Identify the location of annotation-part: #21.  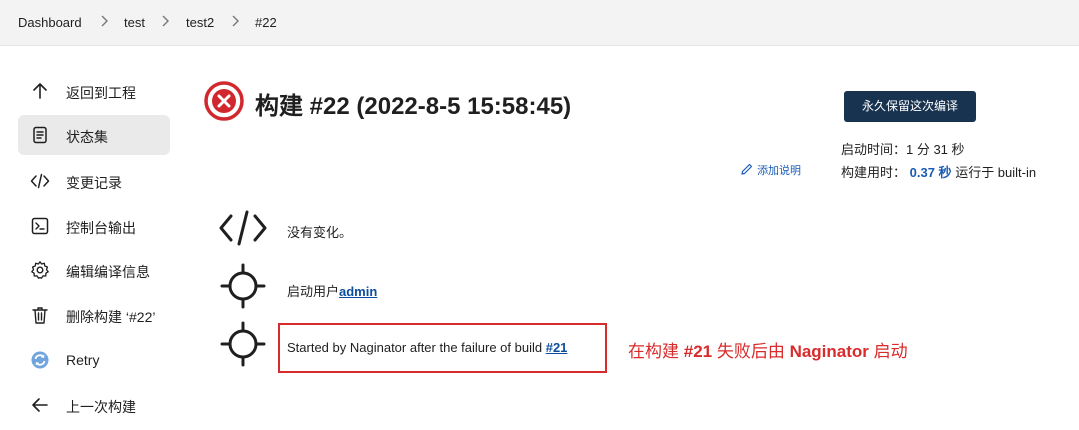
(698, 351).